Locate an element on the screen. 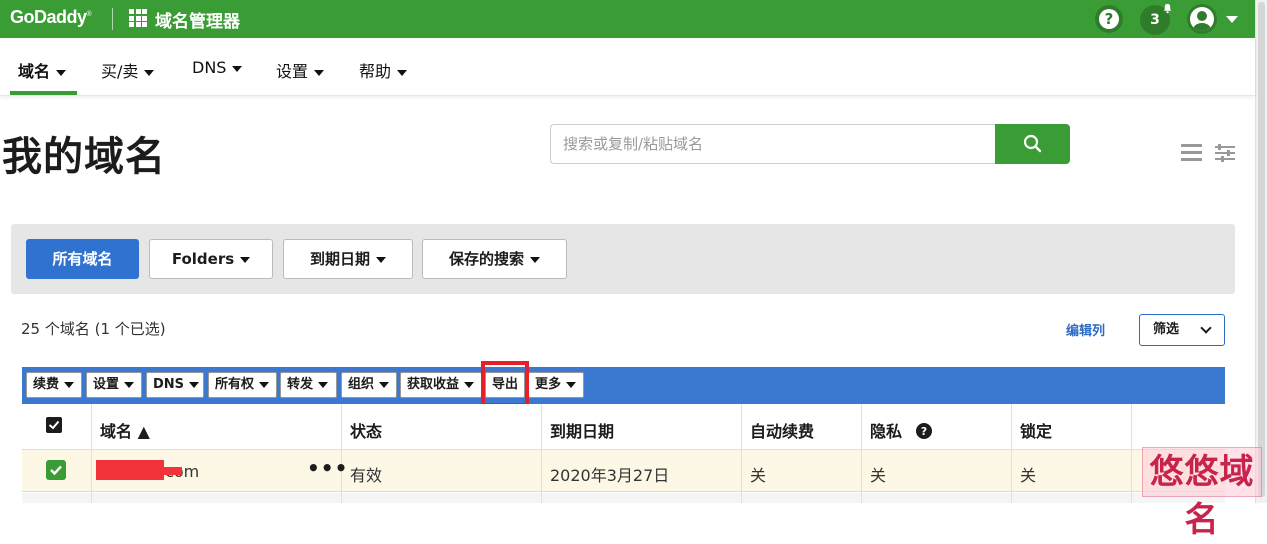 This screenshot has width=1267, height=544. domain-privacy: 关 is located at coordinates (878, 474).